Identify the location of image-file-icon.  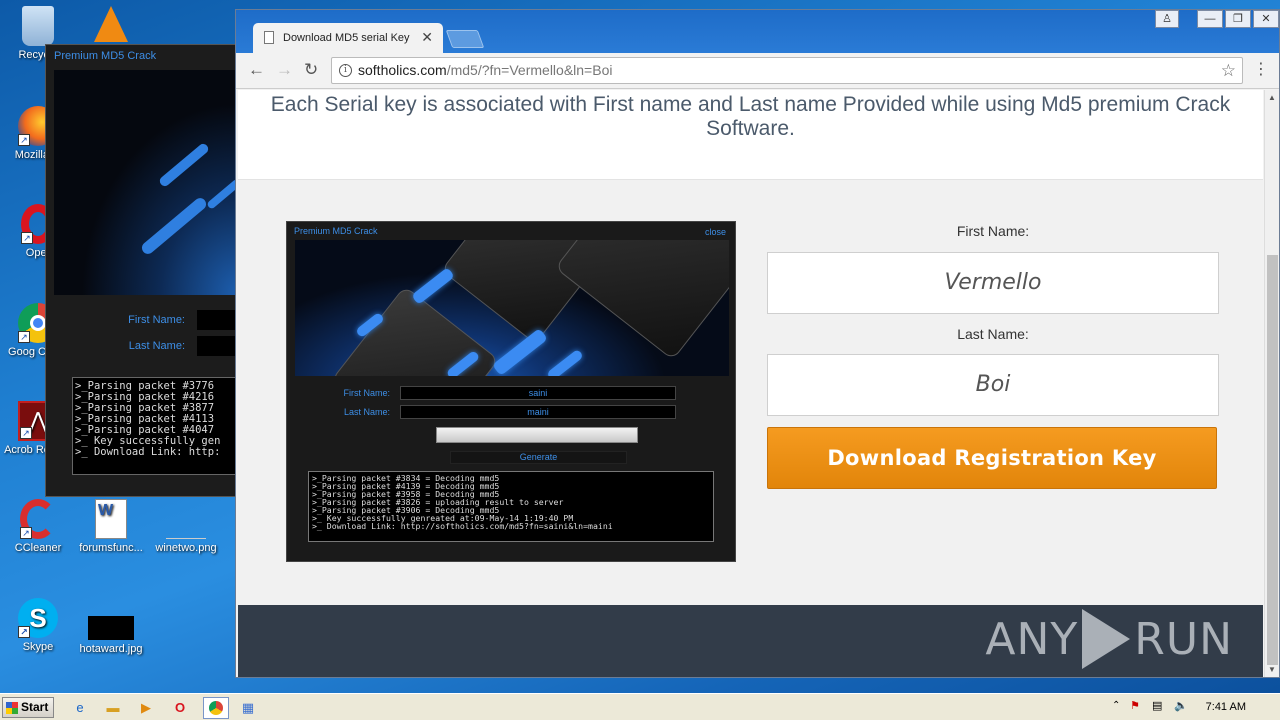
(186, 519).